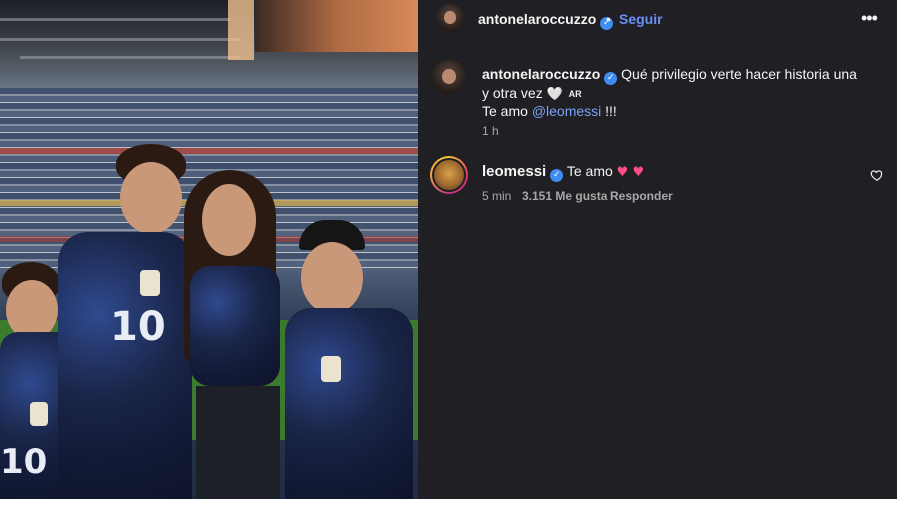  Describe the element at coordinates (449, 77) in the screenshot. I see `caption-author-avatar` at that location.